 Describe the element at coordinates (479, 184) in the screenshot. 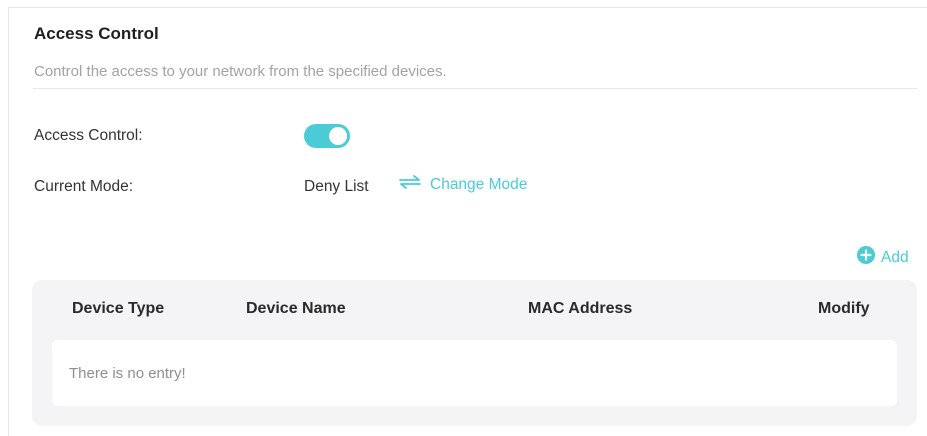

I see `change-mode-label: Change Mode` at that location.